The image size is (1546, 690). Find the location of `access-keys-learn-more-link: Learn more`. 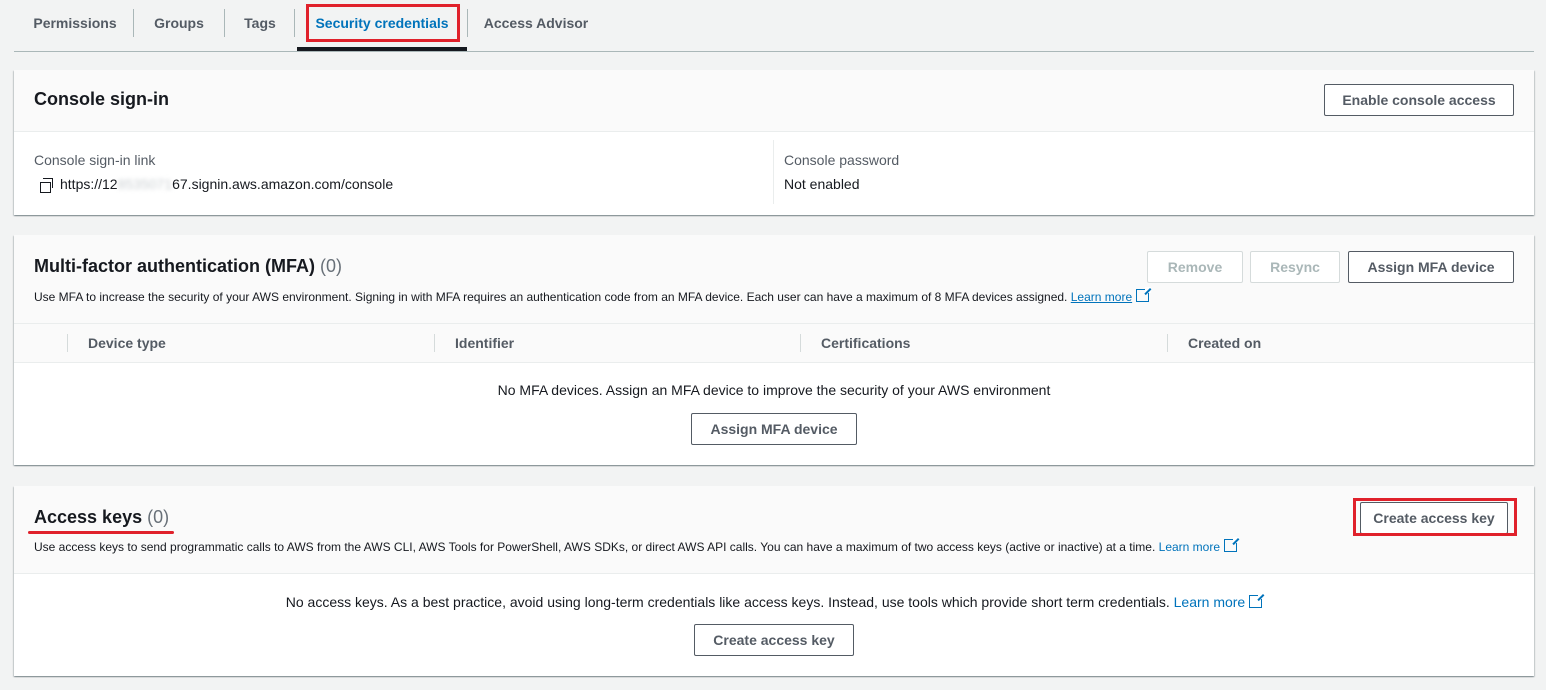

access-keys-learn-more-link: Learn more is located at coordinates (1189, 547).